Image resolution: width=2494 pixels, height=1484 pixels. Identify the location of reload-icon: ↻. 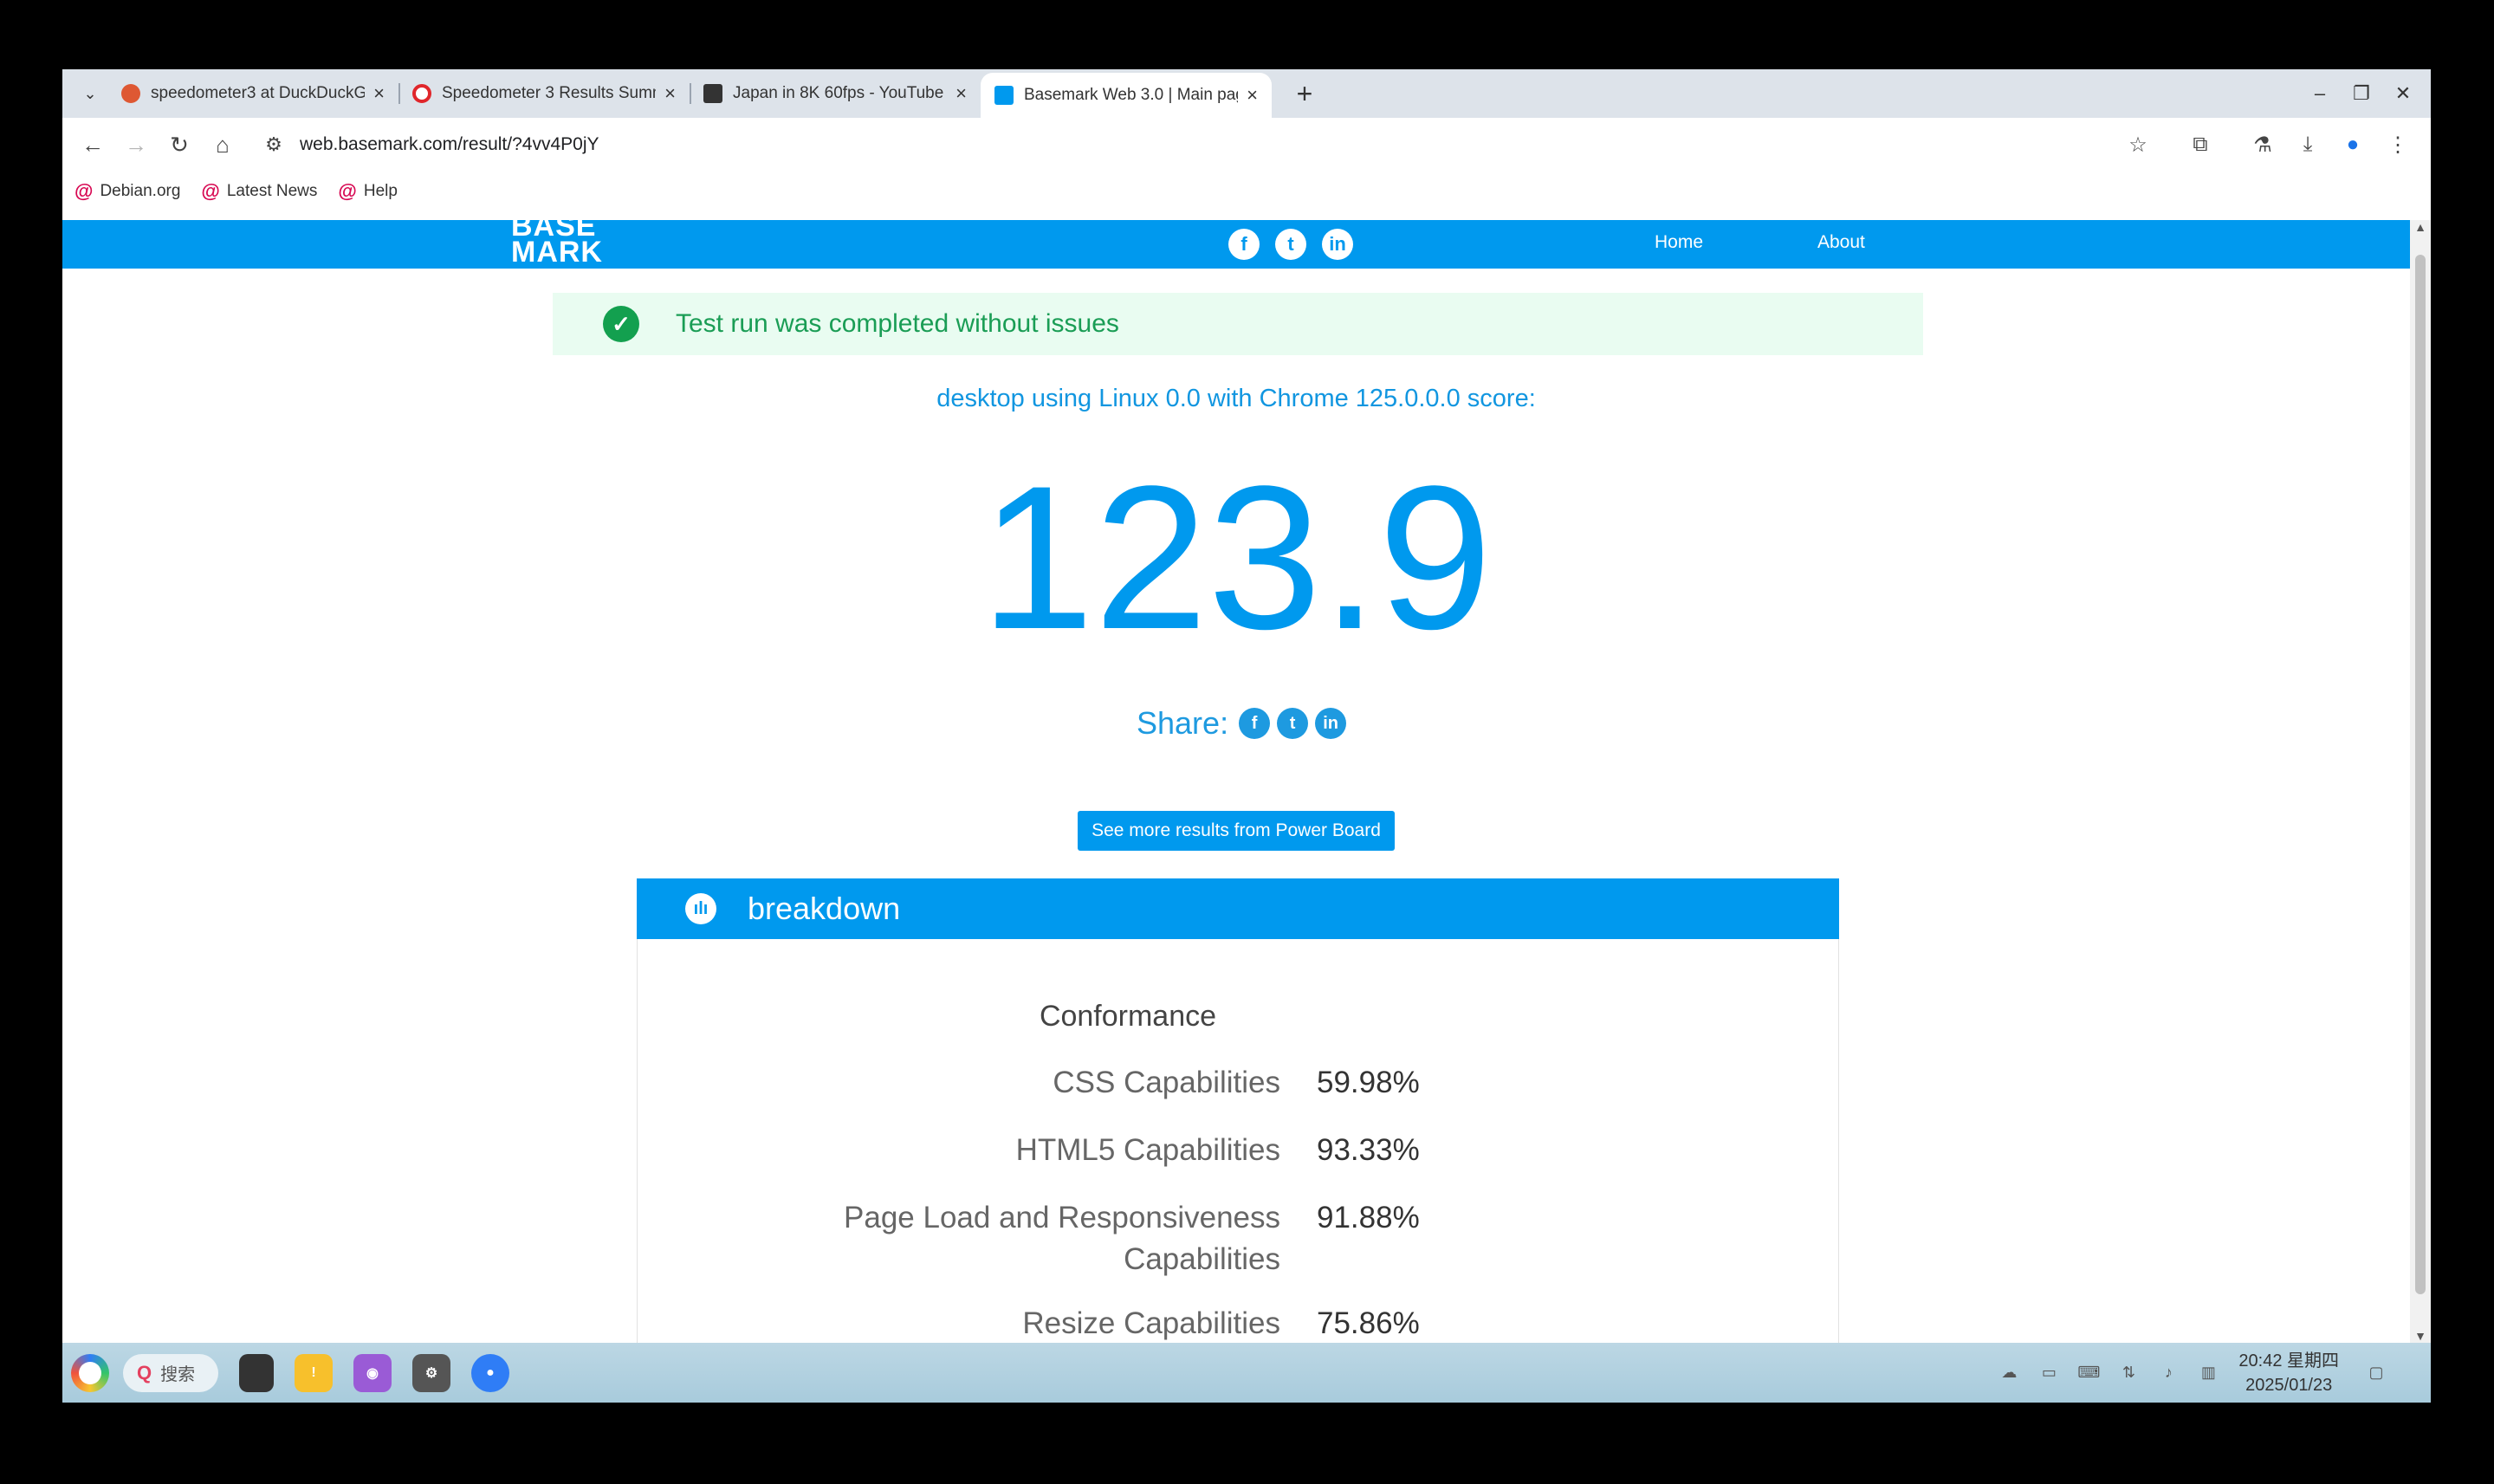
(179, 145).